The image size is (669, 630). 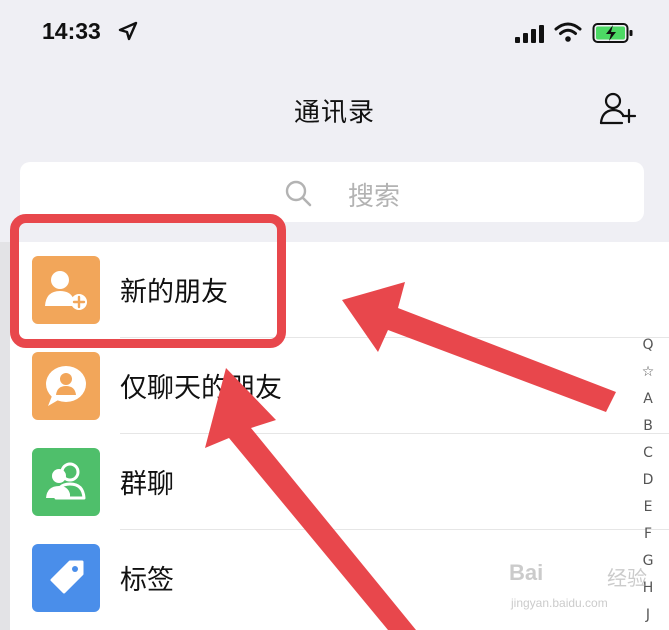 I want to click on watermark-url: jingyan.baidu.com, so click(x=559, y=603).